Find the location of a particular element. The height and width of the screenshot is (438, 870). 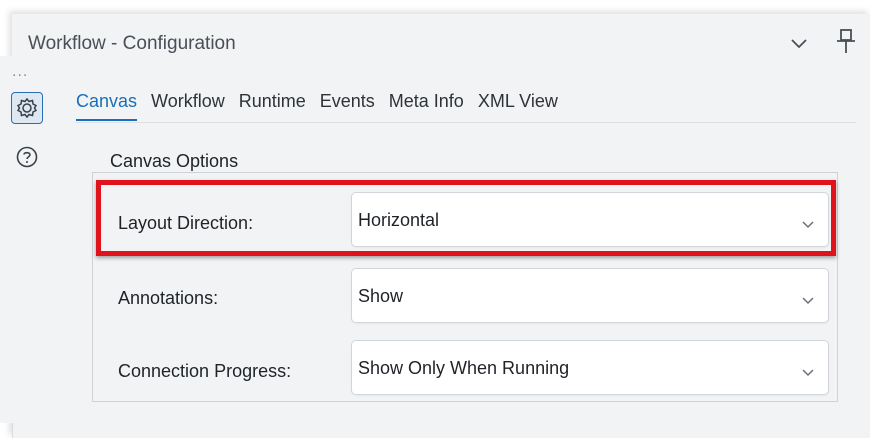

annotations-value: Show is located at coordinates (381, 296).